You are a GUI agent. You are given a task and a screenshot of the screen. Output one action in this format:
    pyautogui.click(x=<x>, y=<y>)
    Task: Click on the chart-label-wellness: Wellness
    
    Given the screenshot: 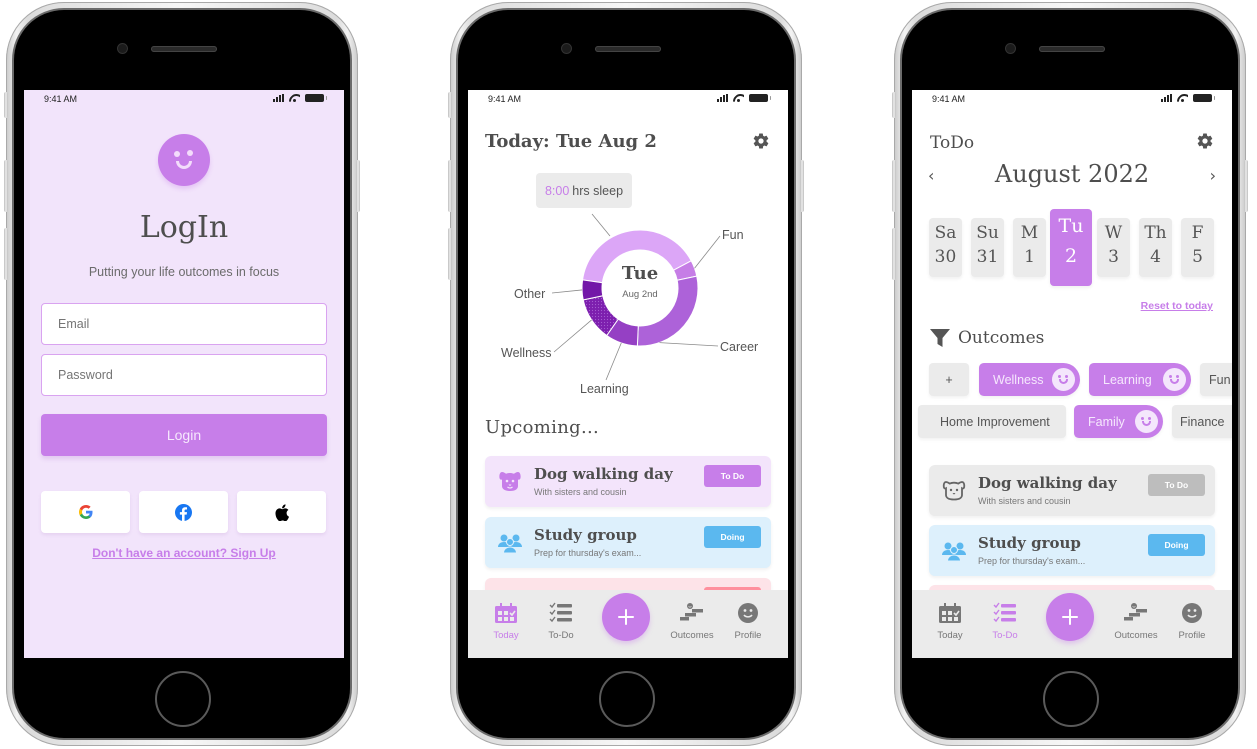 What is the action you would take?
    pyautogui.click(x=526, y=353)
    